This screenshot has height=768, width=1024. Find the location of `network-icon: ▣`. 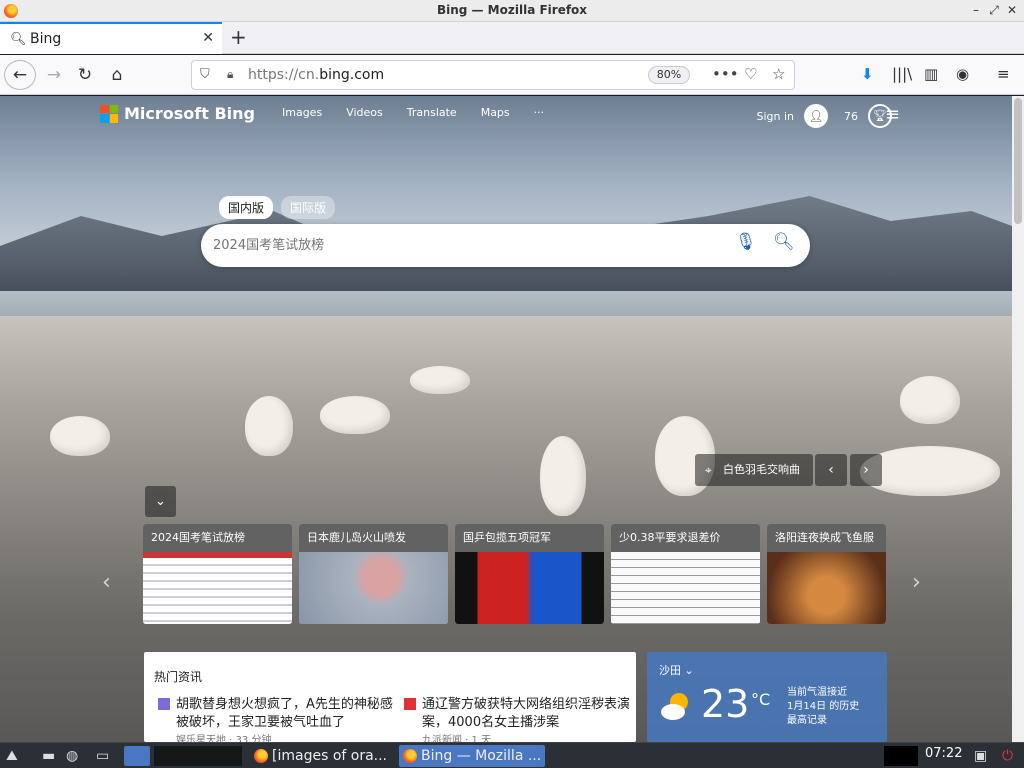

network-icon: ▣ is located at coordinates (980, 756).